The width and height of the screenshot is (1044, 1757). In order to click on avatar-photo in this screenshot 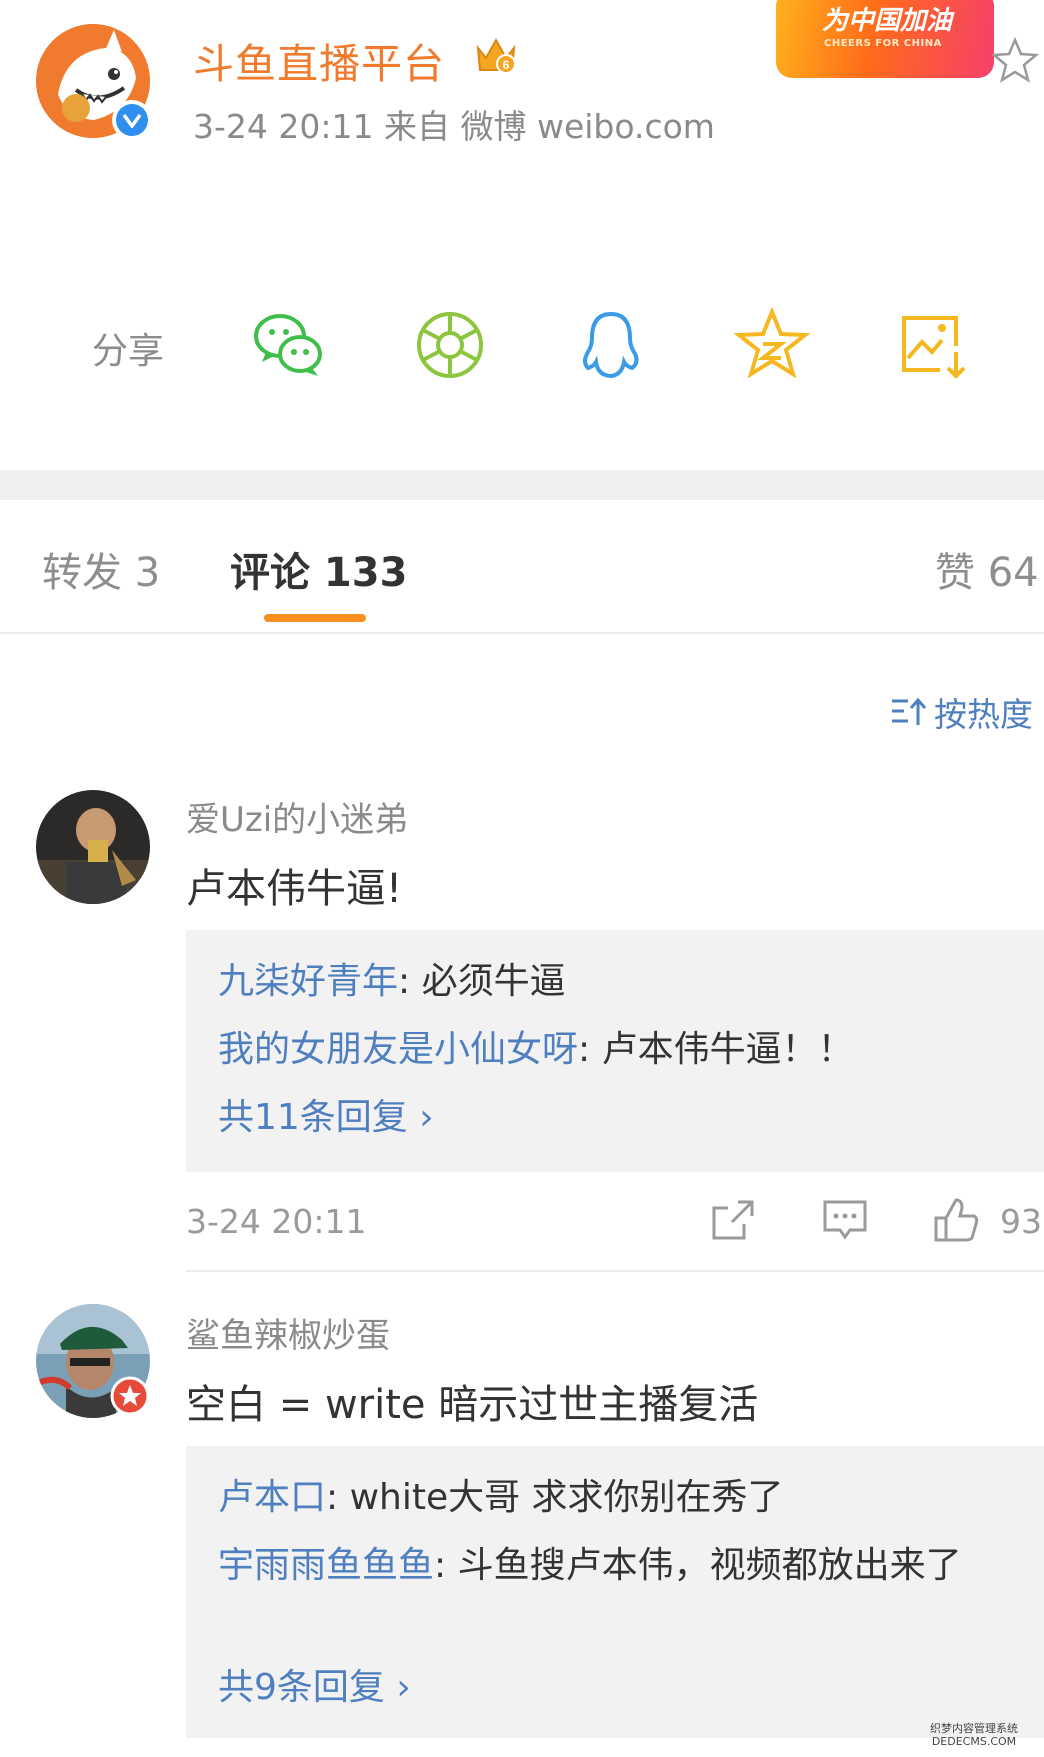, I will do `click(93, 847)`.